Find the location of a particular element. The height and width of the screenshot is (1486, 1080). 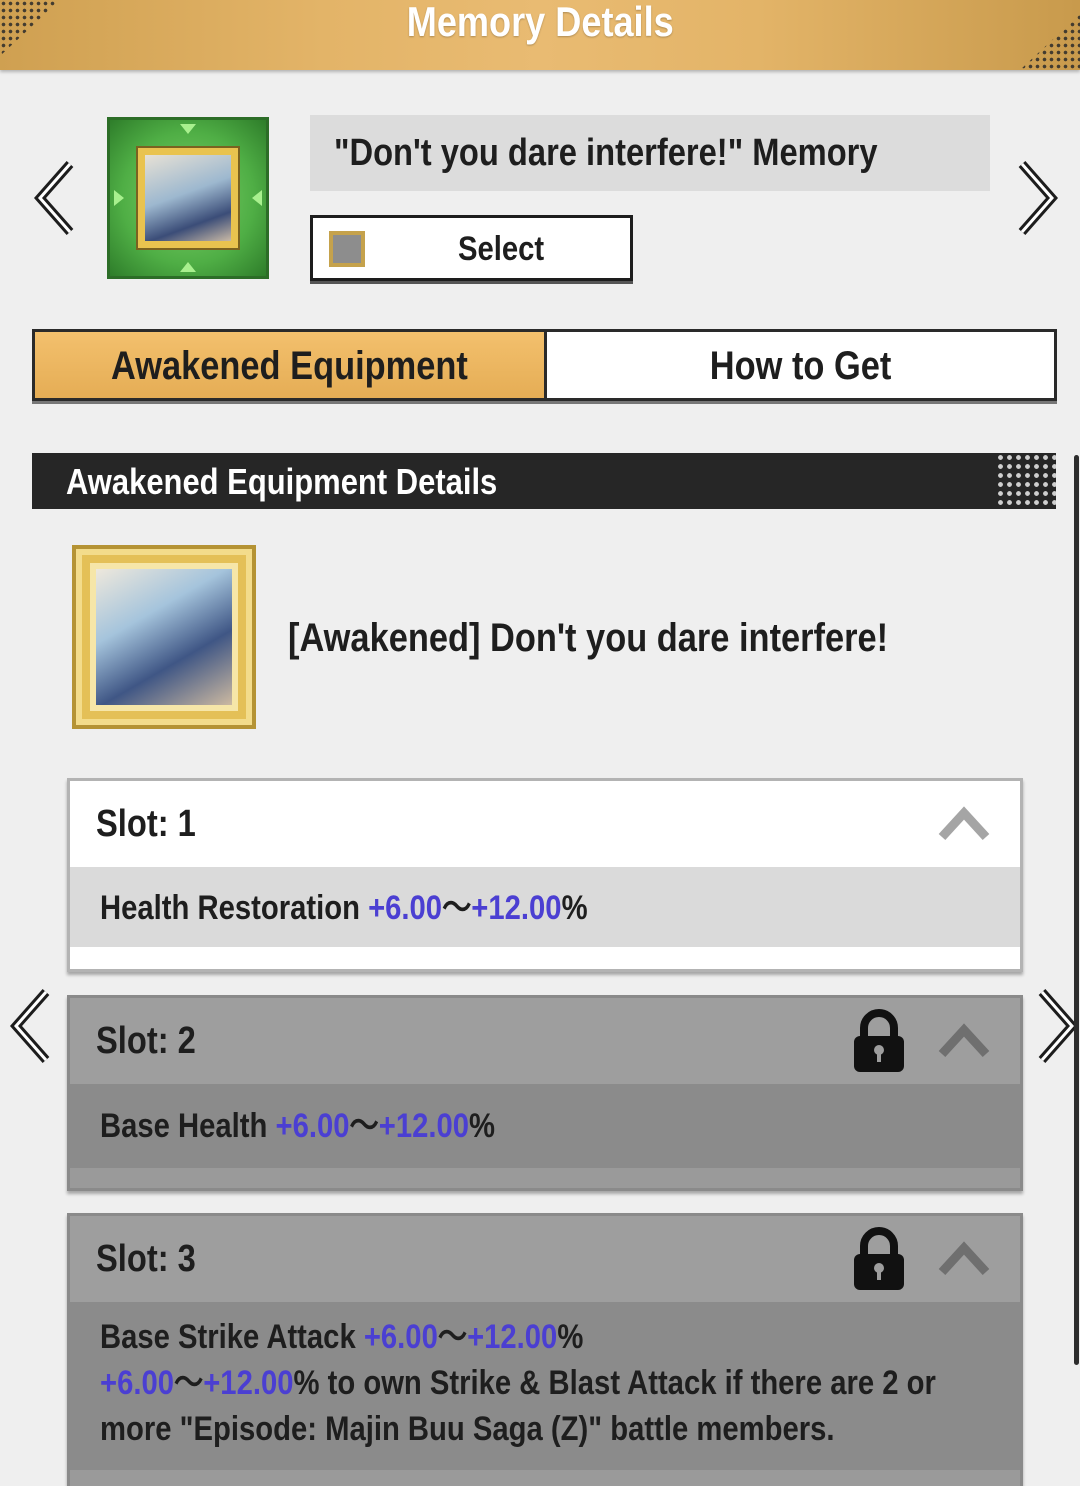

page-title: Memory Details is located at coordinates (540, 22).